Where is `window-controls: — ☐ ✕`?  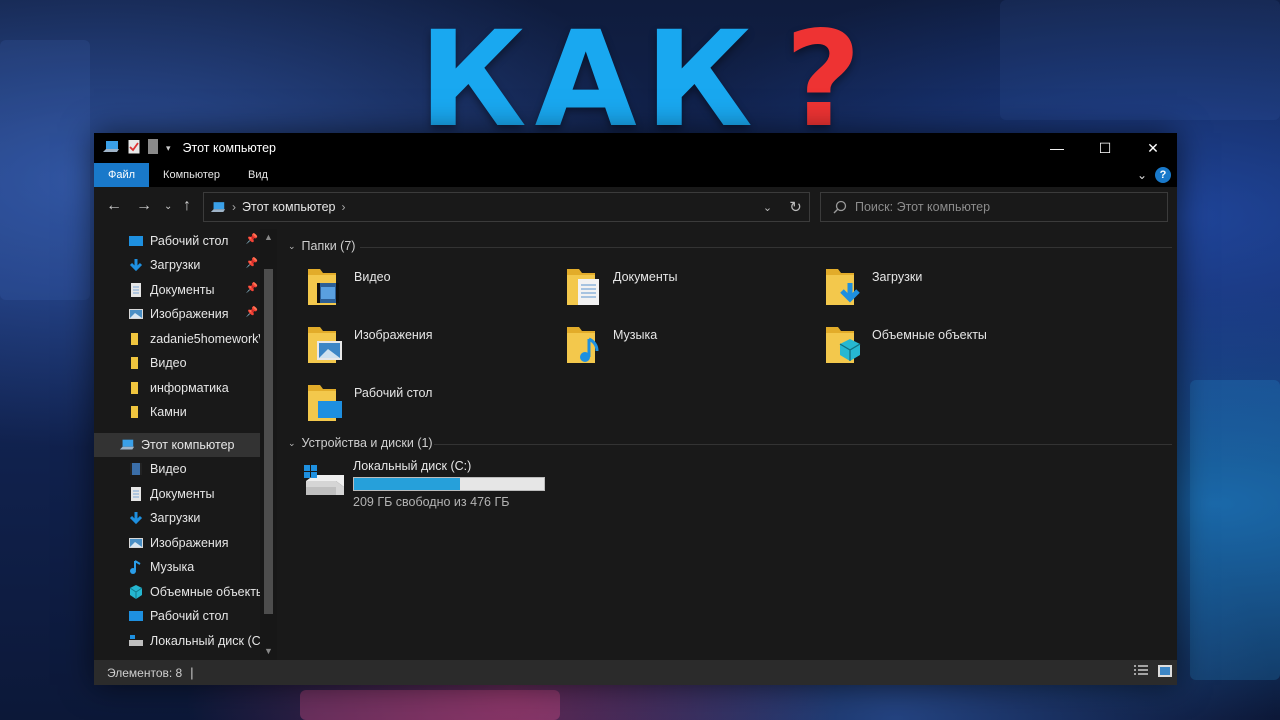 window-controls: — ☐ ✕ is located at coordinates (1105, 148).